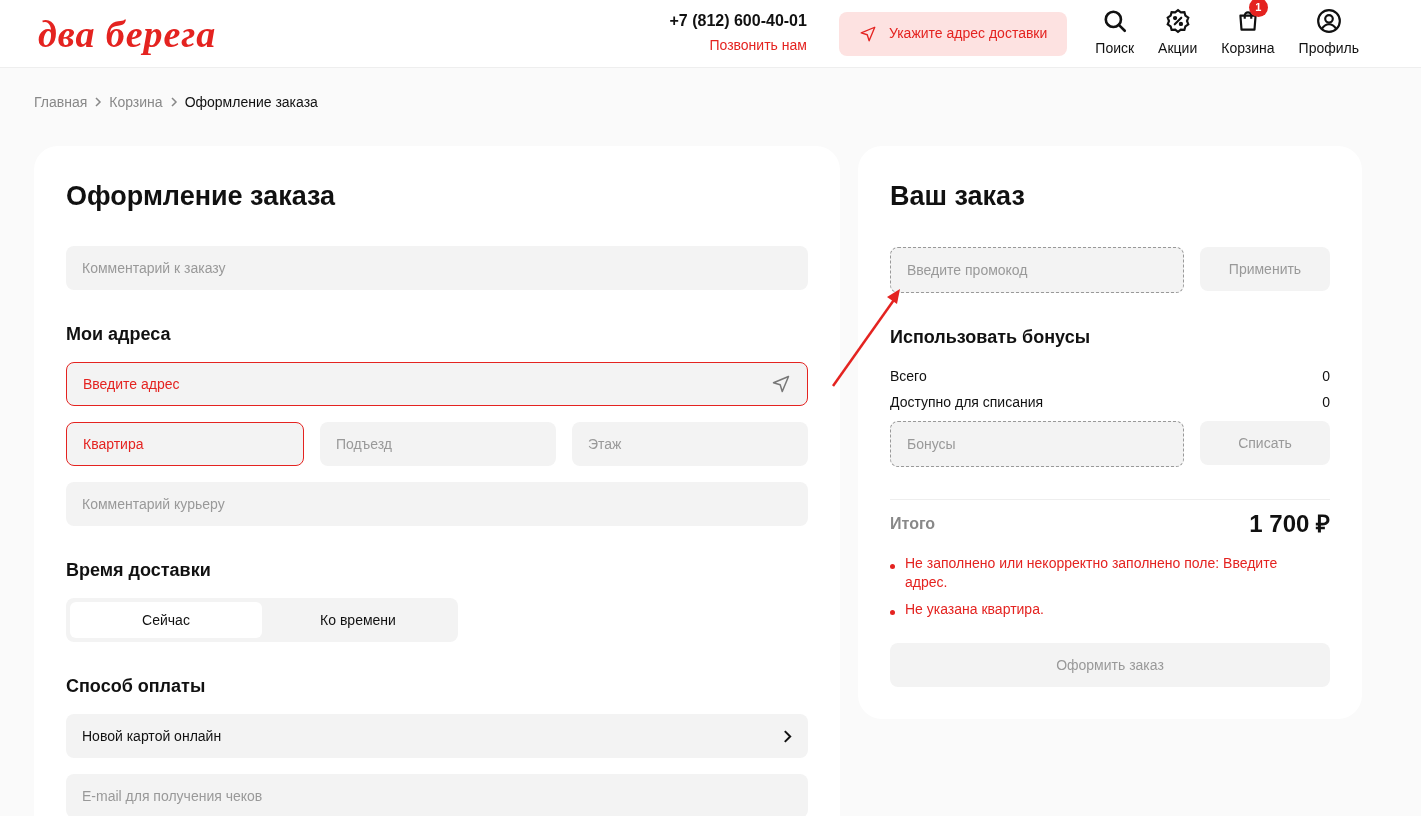 Image resolution: width=1421 pixels, height=816 pixels. I want to click on nav-button: Профиль, so click(1328, 29).